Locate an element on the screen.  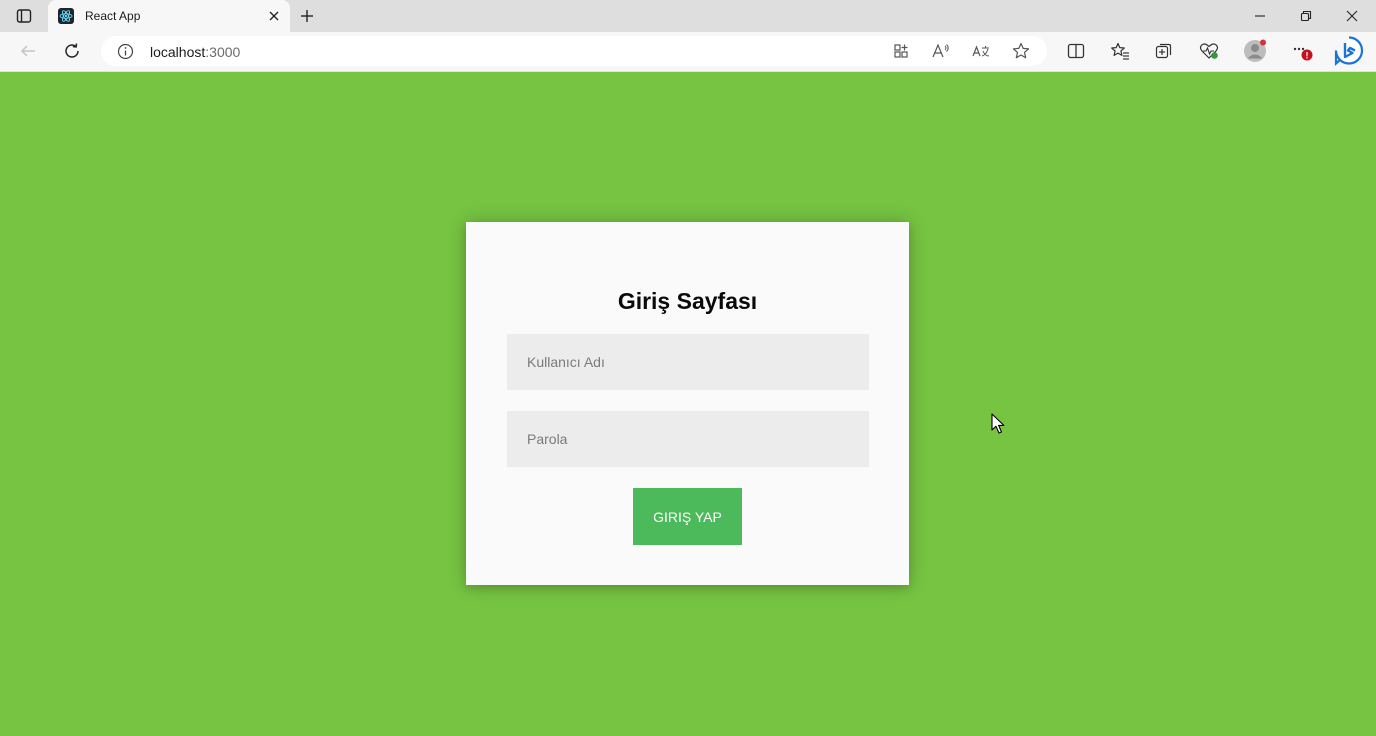
back-button is located at coordinates (28, 51).